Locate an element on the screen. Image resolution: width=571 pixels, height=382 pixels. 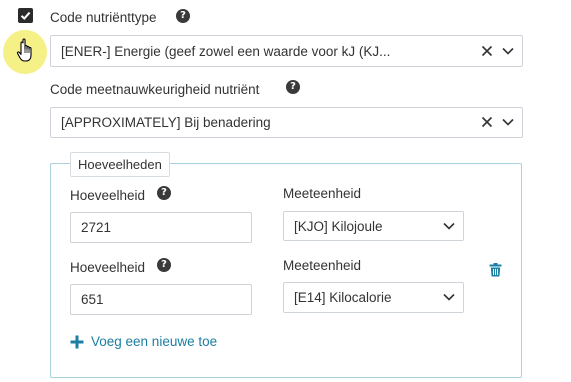
quantities-legend: Hoeveelheden is located at coordinates (120, 164).